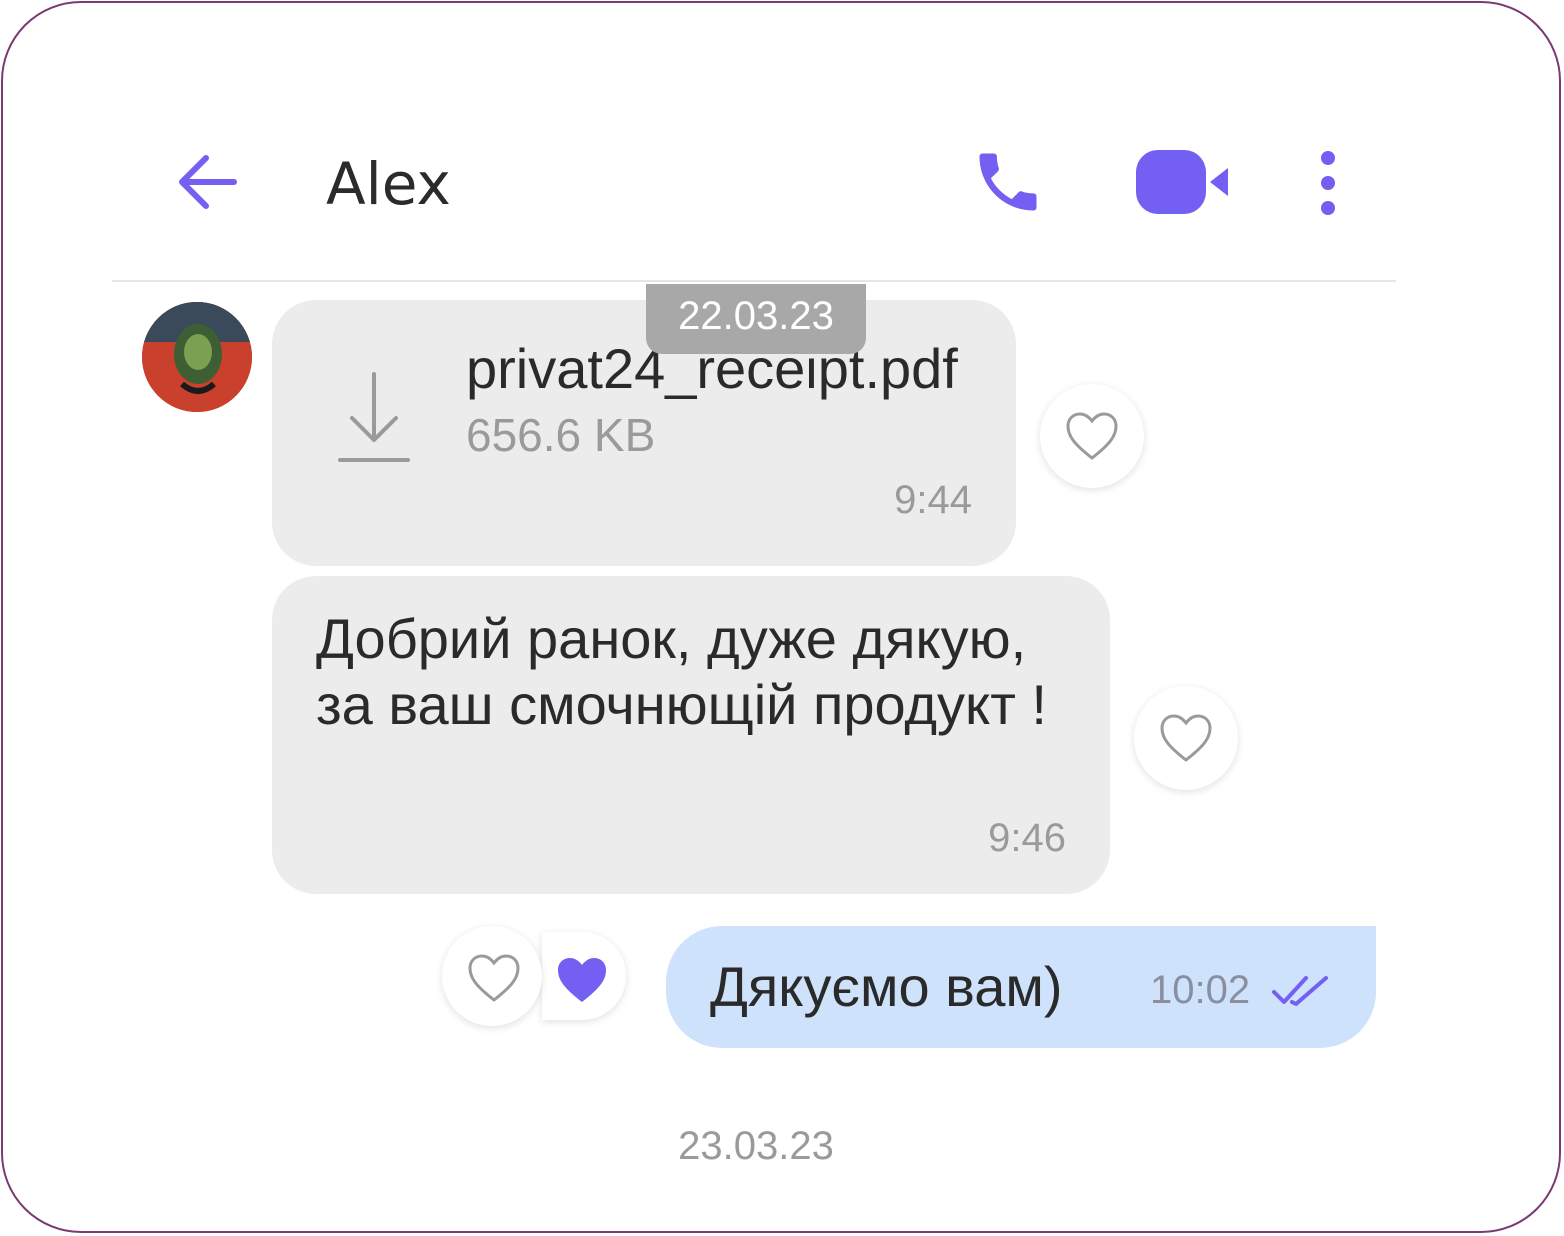 Image resolution: width=1564 pixels, height=1236 pixels. I want to click on more-vertical-icon, so click(1328, 183).